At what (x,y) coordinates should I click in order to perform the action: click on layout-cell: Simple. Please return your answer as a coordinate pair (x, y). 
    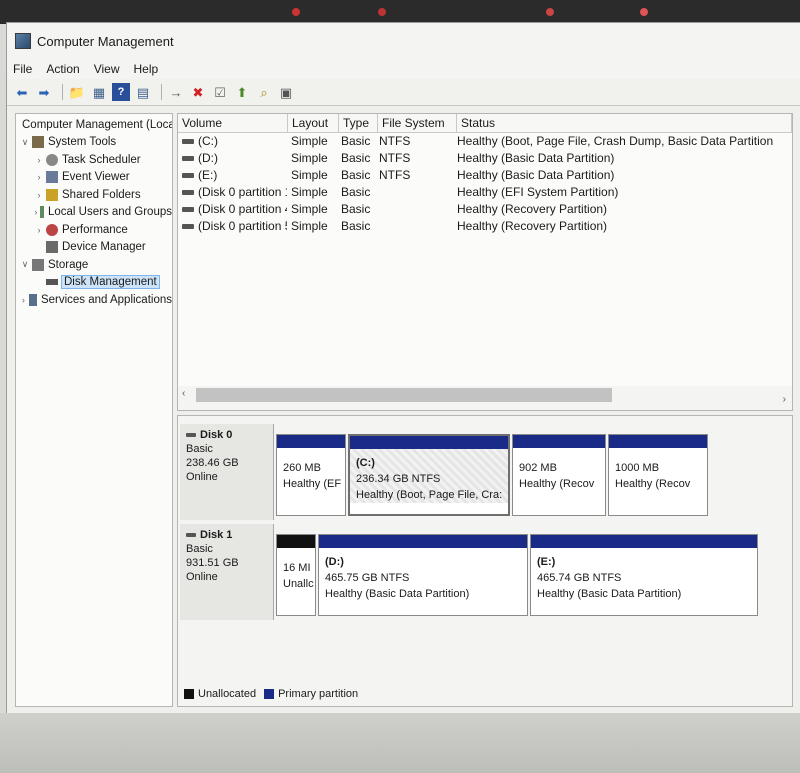
    Looking at the image, I should click on (309, 158).